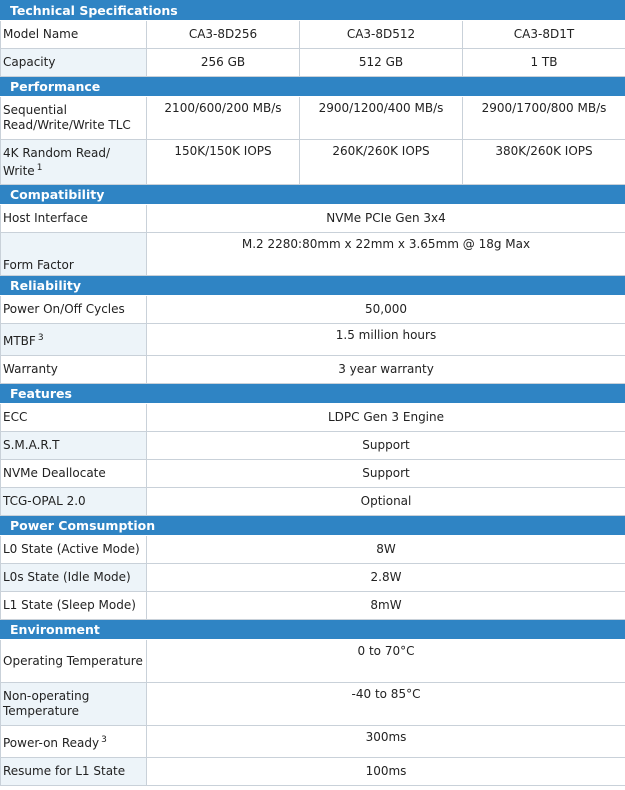  I want to click on row-operating-temperature: Operating Temperature 0 to 70°C, so click(312, 661).